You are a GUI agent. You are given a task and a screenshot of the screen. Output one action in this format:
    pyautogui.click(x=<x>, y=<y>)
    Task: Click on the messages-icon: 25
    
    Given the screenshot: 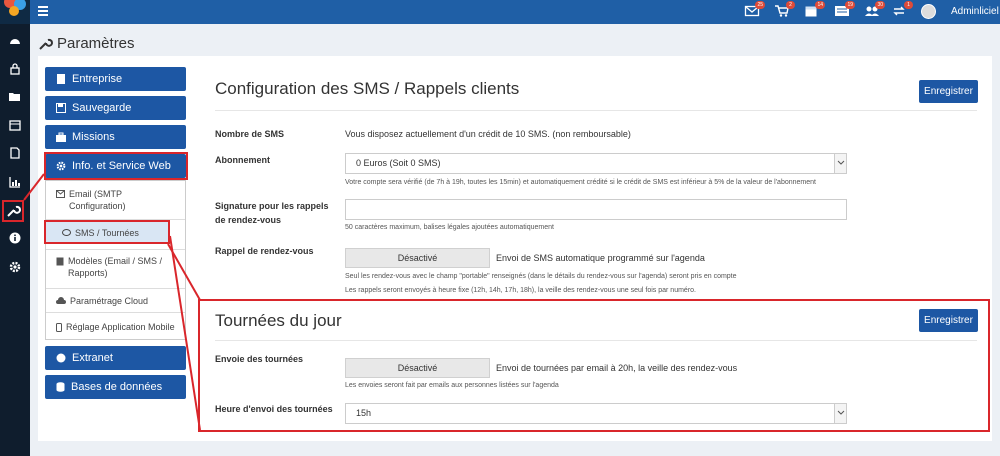 What is the action you would take?
    pyautogui.click(x=754, y=10)
    